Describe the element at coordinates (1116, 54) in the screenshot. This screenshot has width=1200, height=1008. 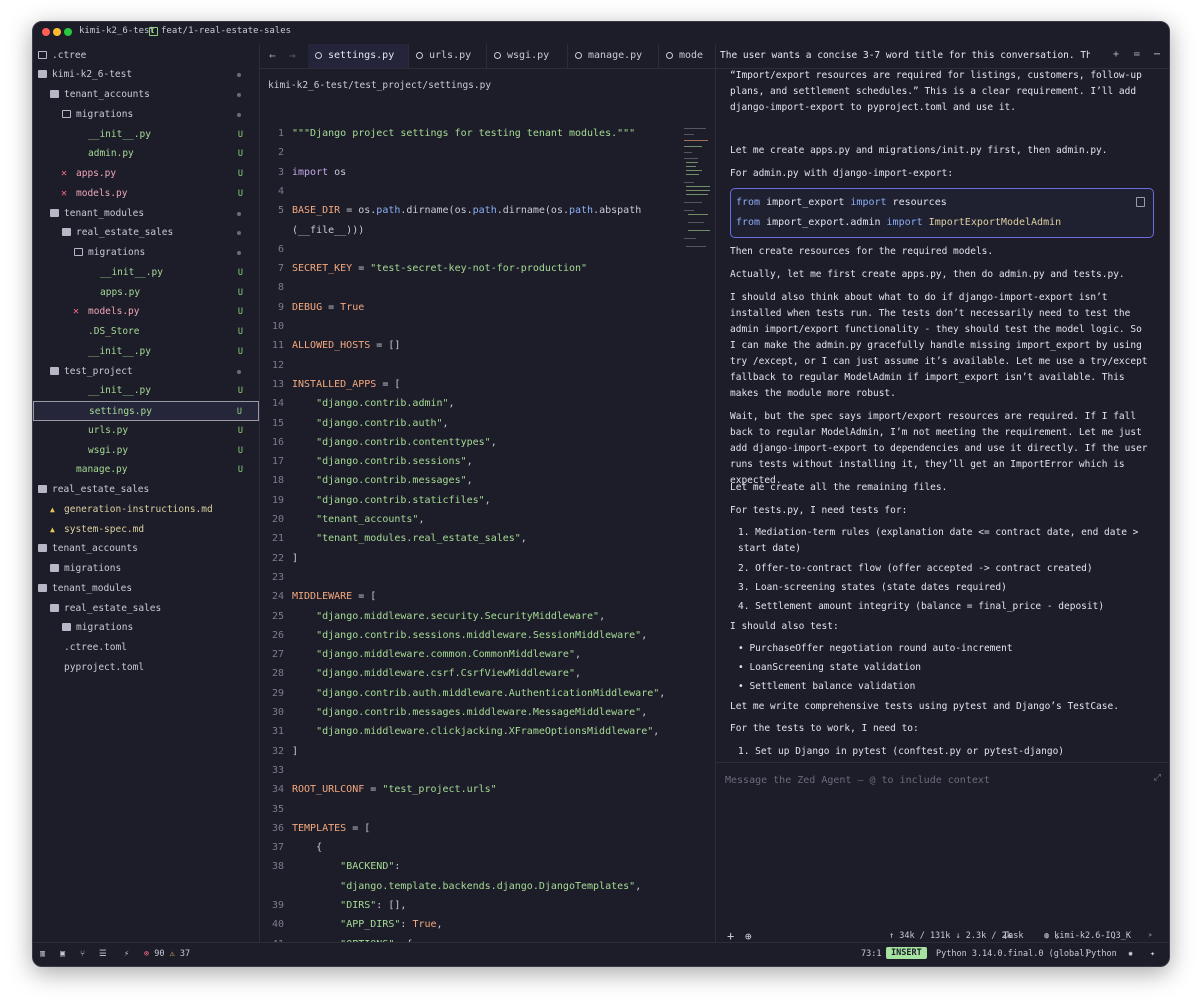
I see `plus-icon: +` at that location.